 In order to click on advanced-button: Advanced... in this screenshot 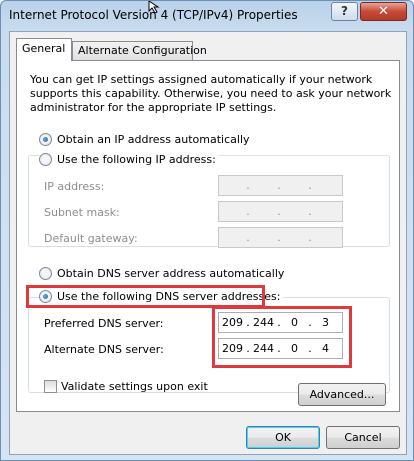, I will do `click(342, 394)`.